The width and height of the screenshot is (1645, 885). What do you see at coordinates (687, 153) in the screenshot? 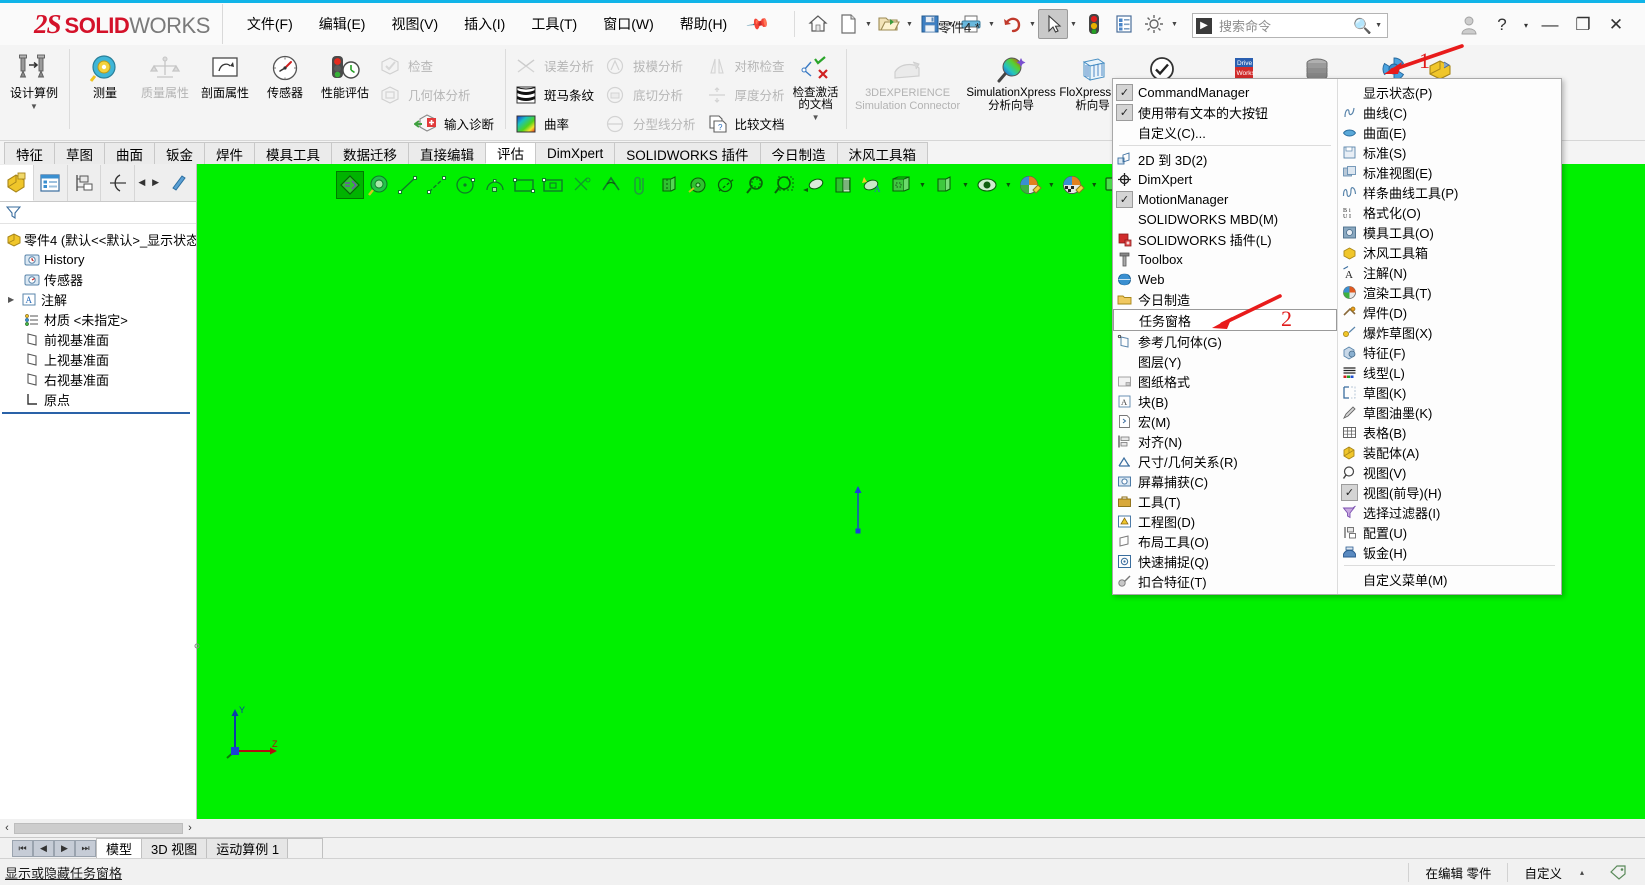
I see `tab-solidworks-addins: SOLIDWORKS 插件` at bounding box center [687, 153].